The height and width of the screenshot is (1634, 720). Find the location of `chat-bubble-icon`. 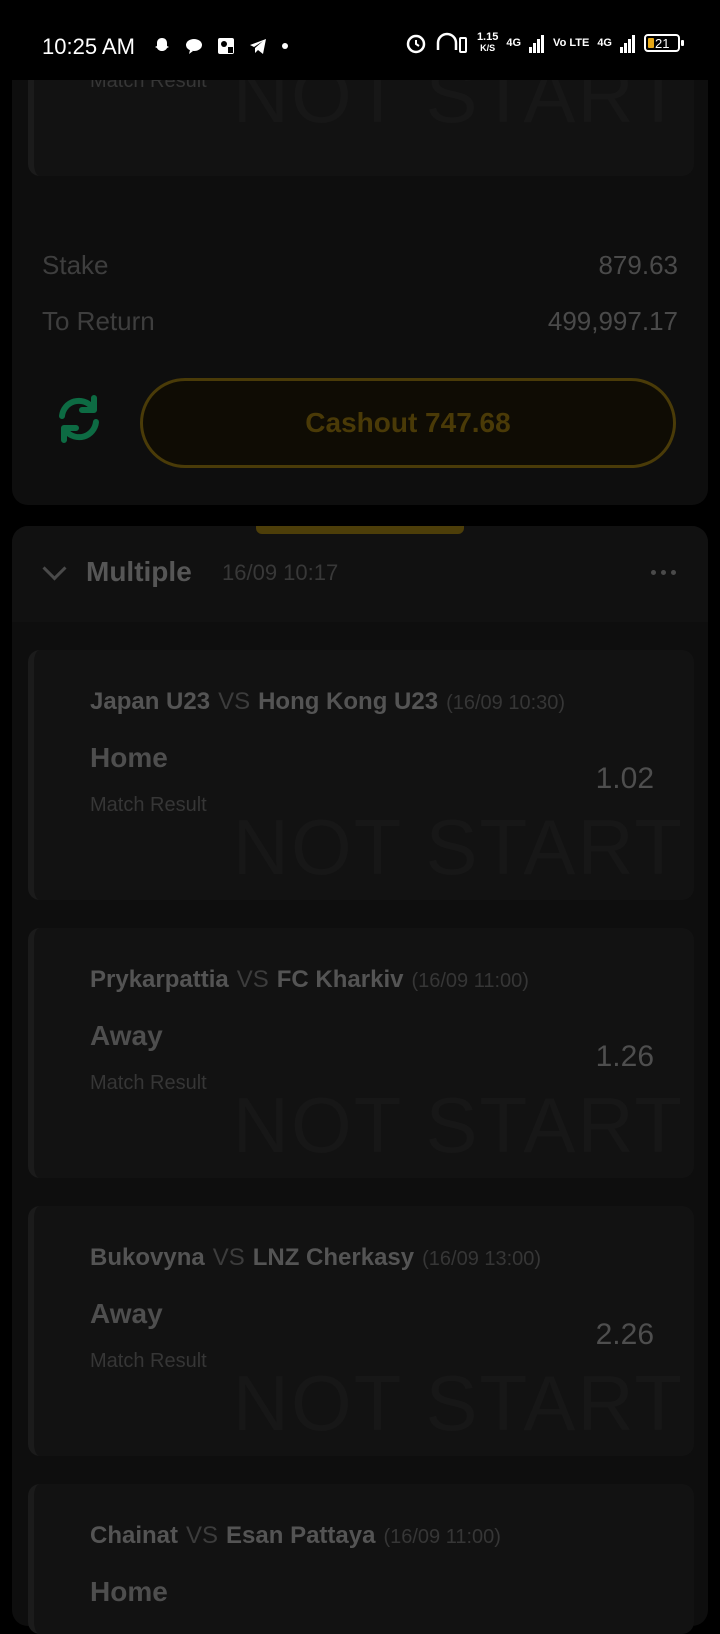

chat-bubble-icon is located at coordinates (194, 46).